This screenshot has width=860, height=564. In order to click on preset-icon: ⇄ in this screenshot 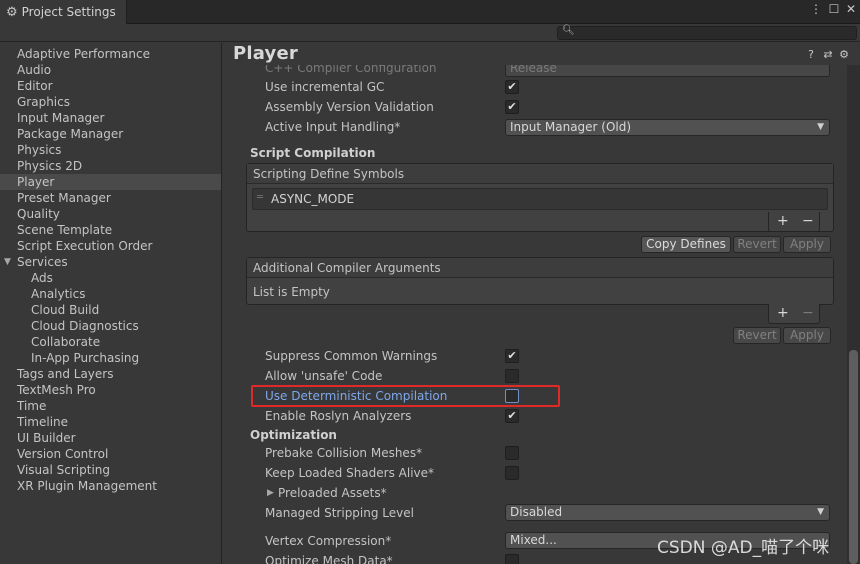, I will do `click(828, 54)`.